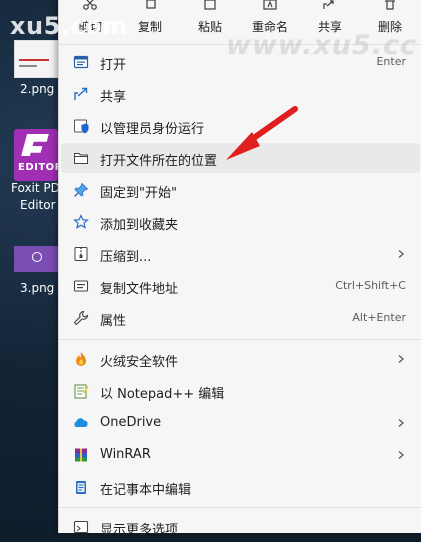  I want to click on annotation-arrow, so click(262, 133).